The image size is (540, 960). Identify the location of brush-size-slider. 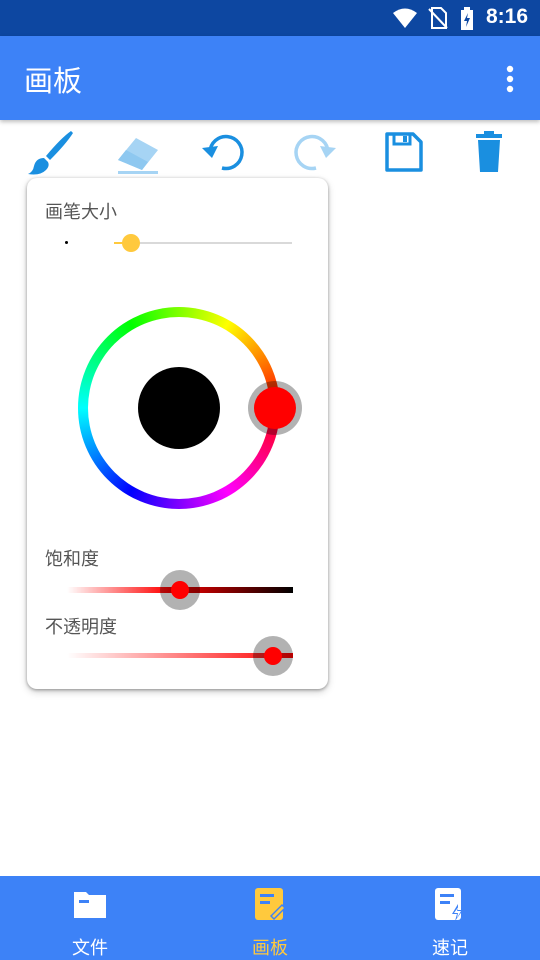
(203, 243).